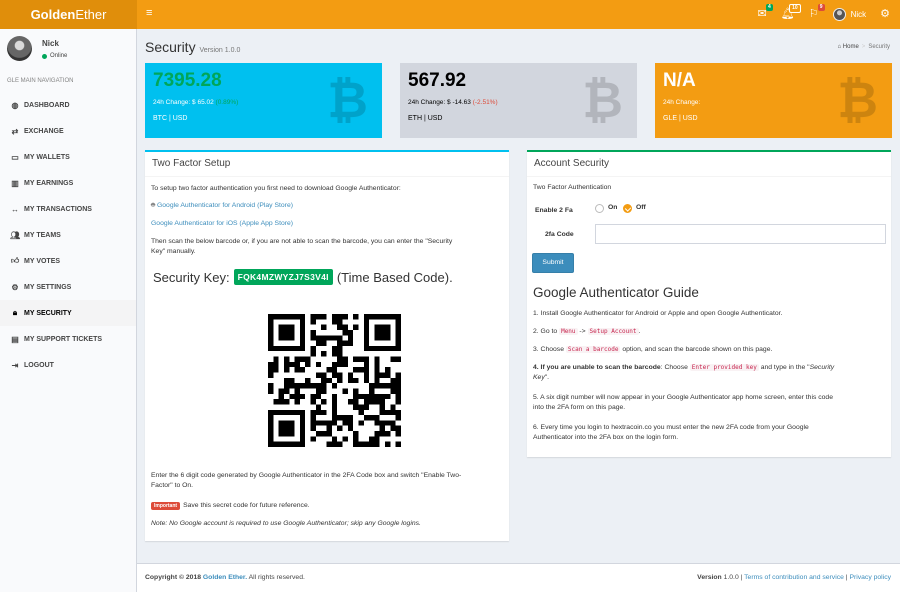  What do you see at coordinates (196, 102) in the screenshot?
I see `coin-change: 24h Change: $ 65.02 (0.89%)` at bounding box center [196, 102].